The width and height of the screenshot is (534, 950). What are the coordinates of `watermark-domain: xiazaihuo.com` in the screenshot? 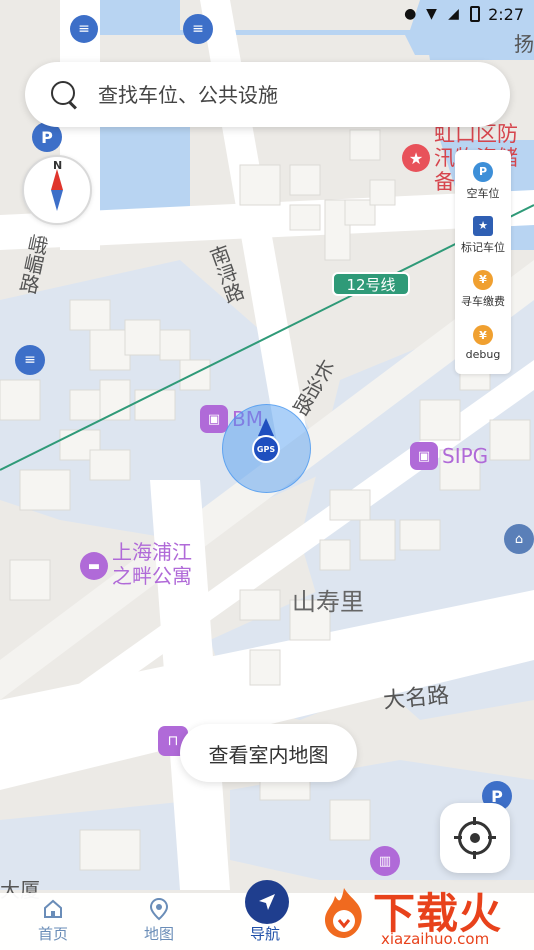 It's located at (435, 939).